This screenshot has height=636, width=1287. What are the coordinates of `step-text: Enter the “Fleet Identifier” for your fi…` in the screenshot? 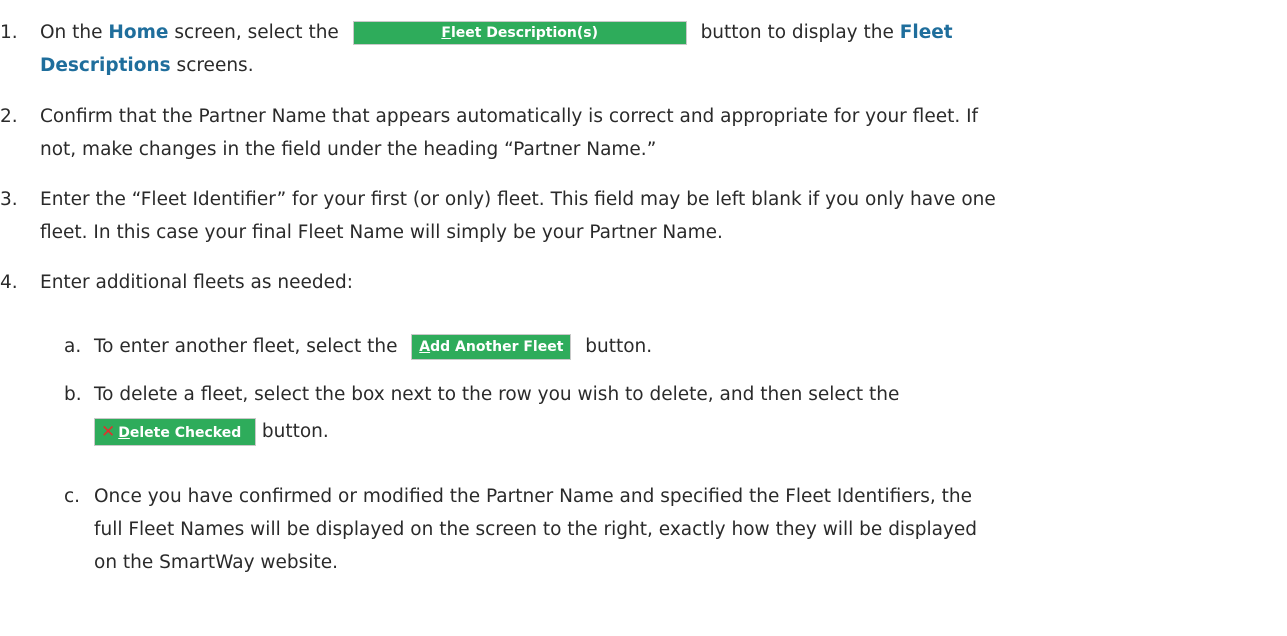 It's located at (518, 216).